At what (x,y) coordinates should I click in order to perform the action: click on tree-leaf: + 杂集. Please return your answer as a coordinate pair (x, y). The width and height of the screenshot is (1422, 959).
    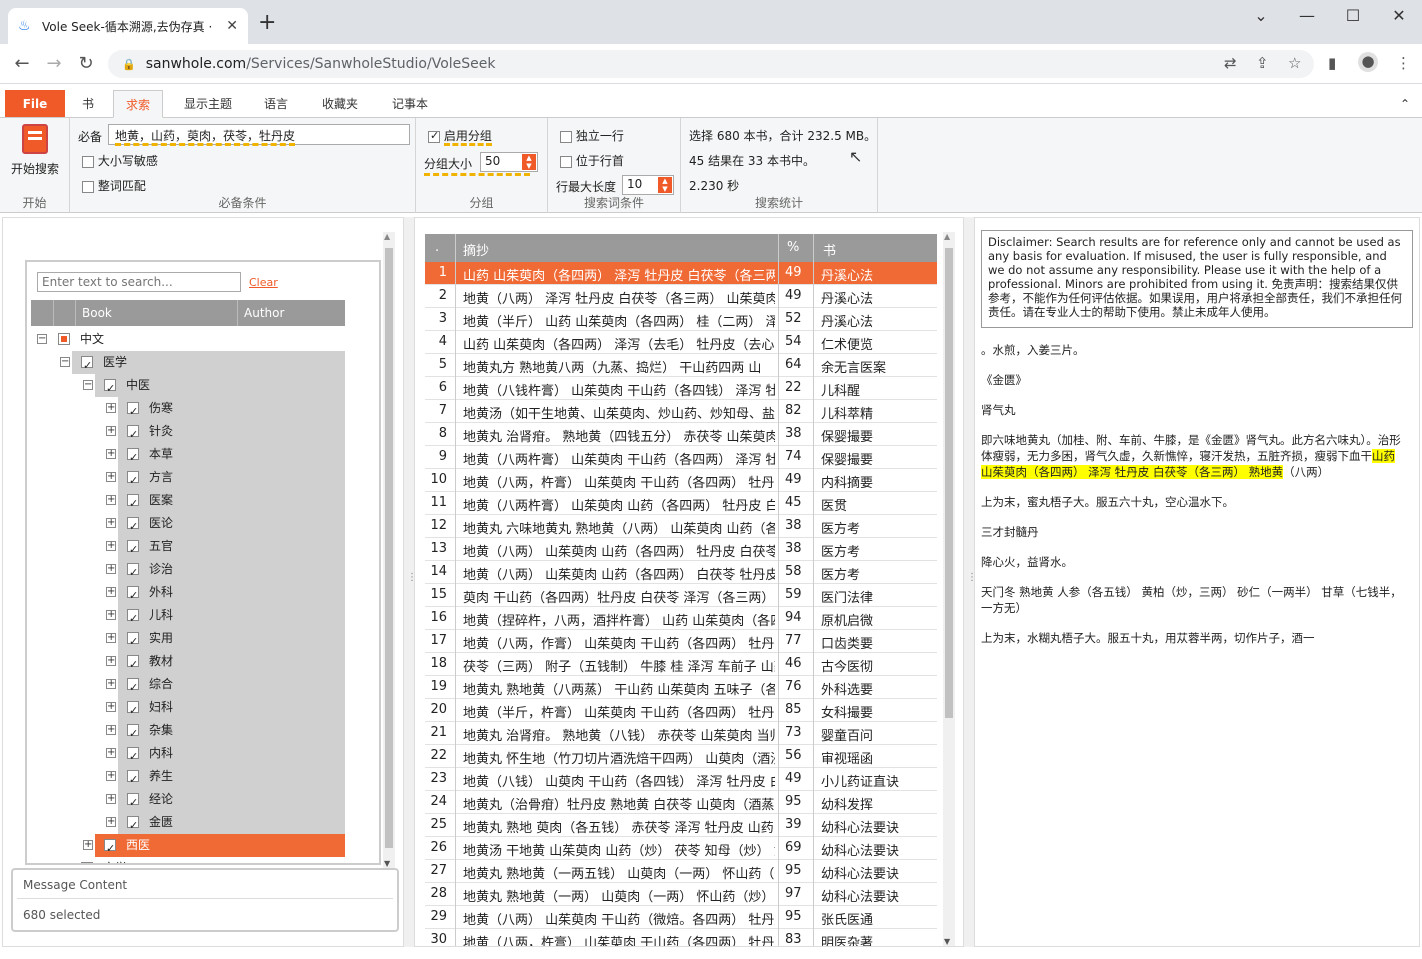
    Looking at the image, I should click on (186, 732).